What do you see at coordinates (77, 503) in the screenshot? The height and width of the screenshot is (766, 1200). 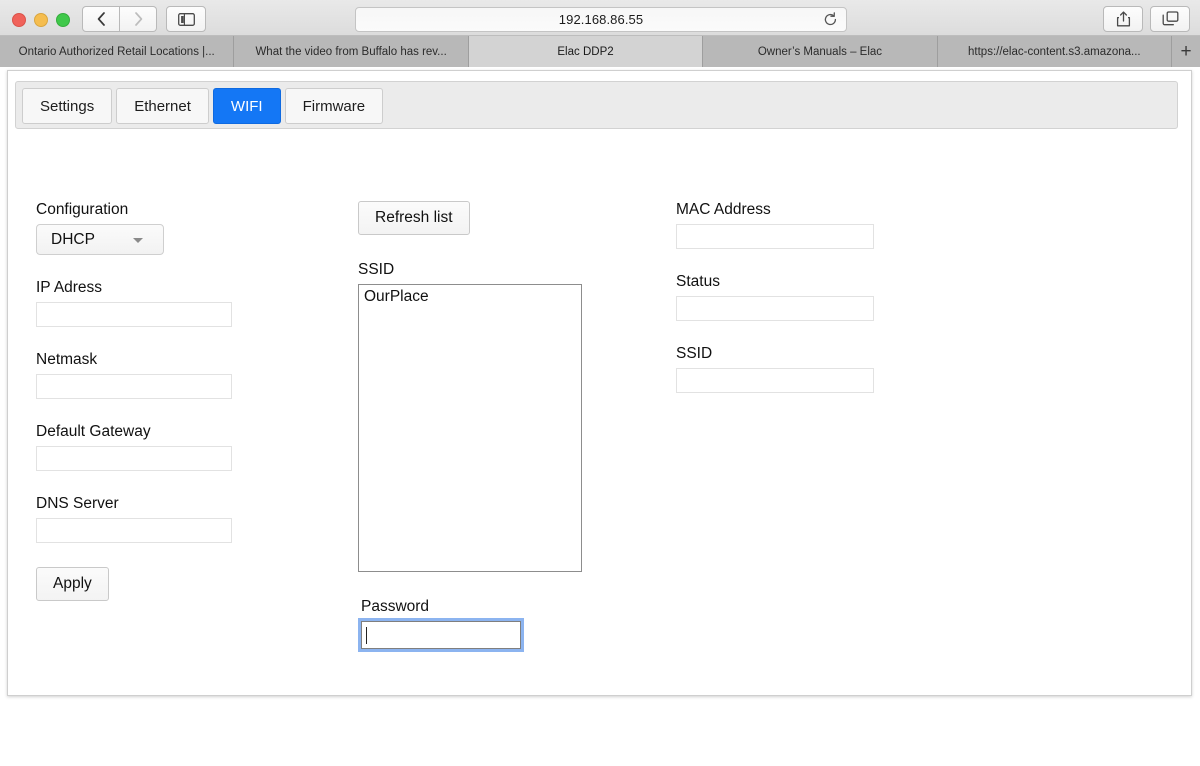 I see `dns-server-label: DNS Server` at bounding box center [77, 503].